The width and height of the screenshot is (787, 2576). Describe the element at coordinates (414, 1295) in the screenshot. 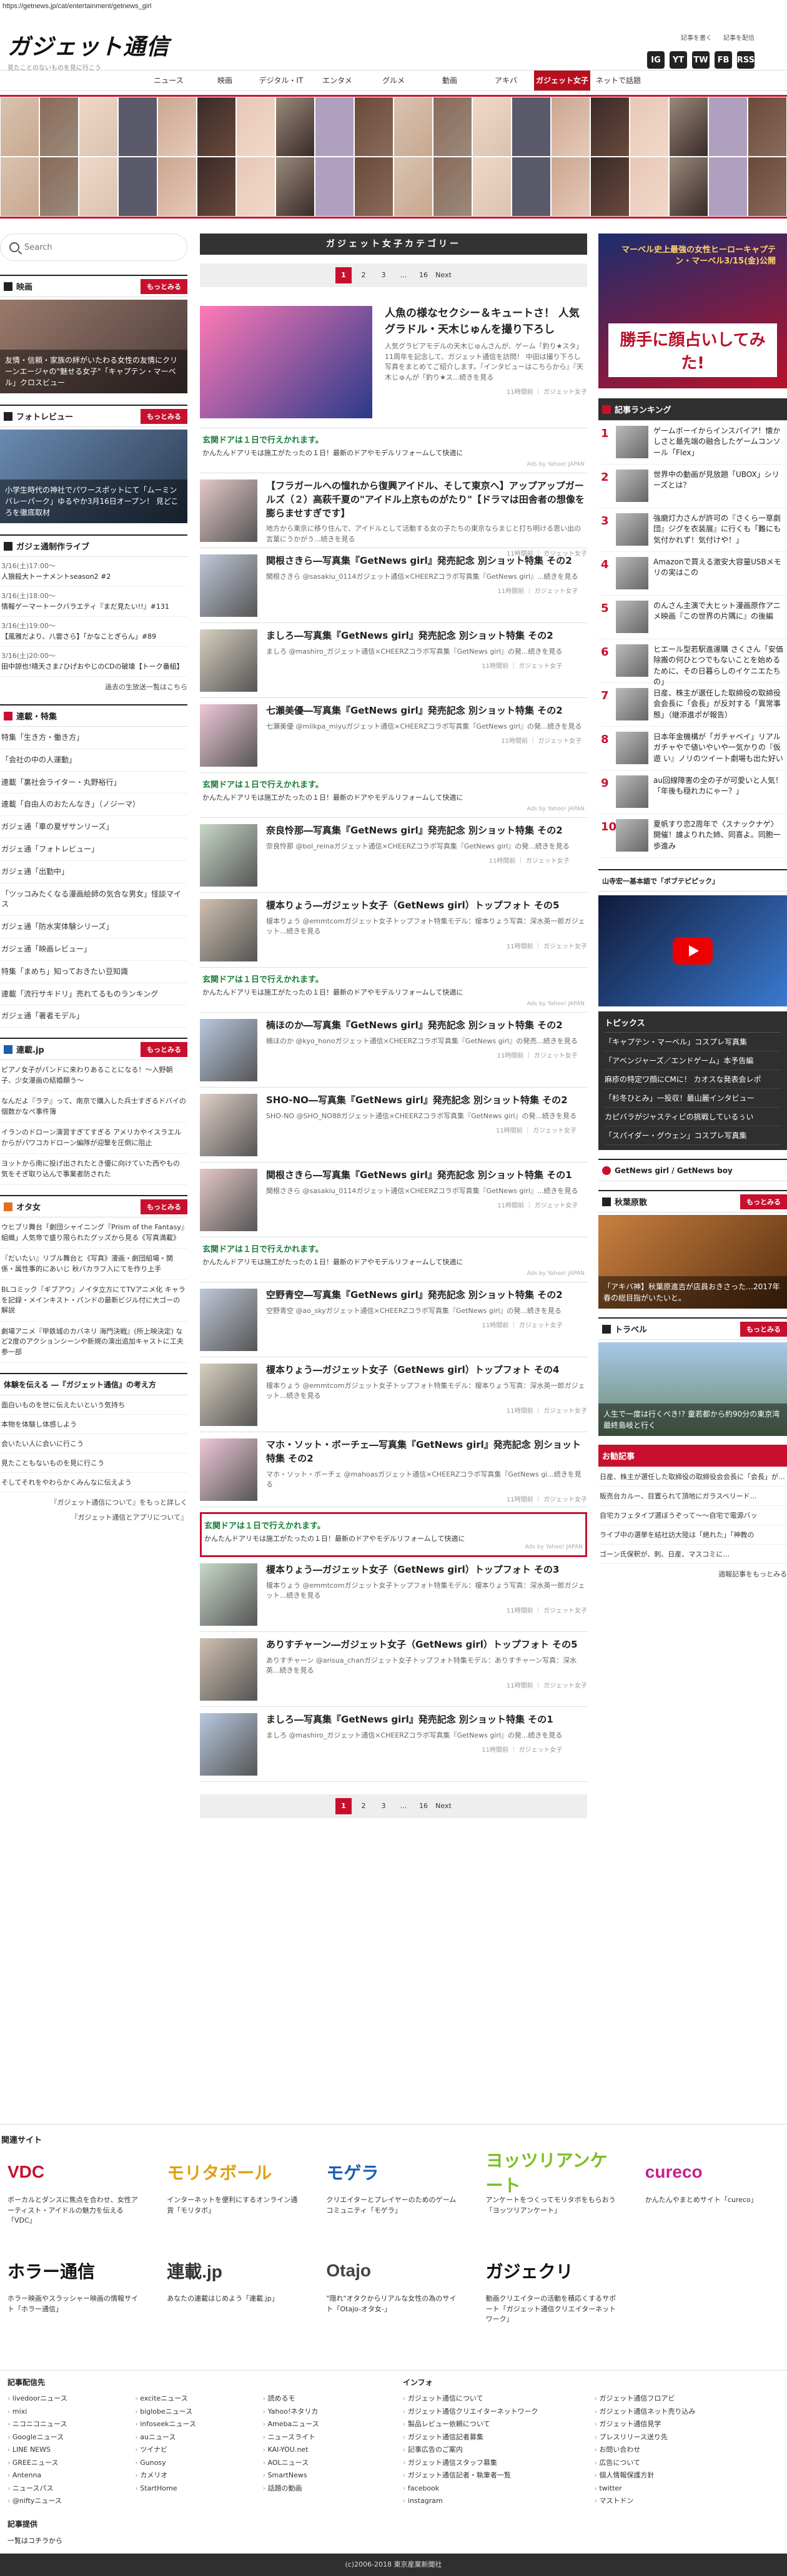

I see `article-title: 空野青空―写真集『GetNews girl』発売記念 別ショット特集 その2` at that location.